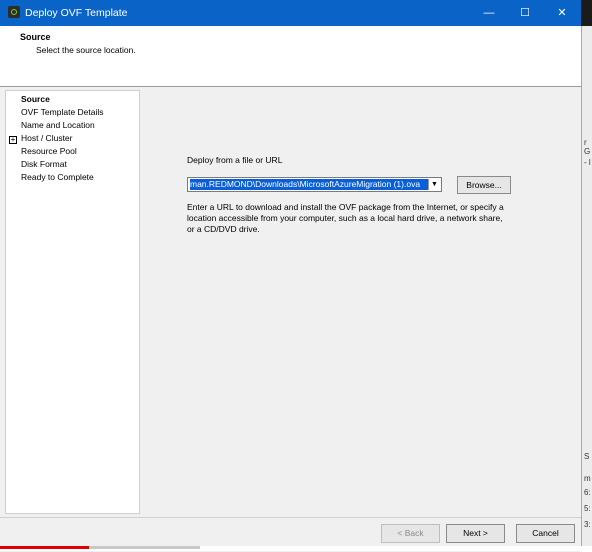 This screenshot has height=552, width=592. Describe the element at coordinates (86, 50) in the screenshot. I see `page-subtitle: Select the source location.` at that location.